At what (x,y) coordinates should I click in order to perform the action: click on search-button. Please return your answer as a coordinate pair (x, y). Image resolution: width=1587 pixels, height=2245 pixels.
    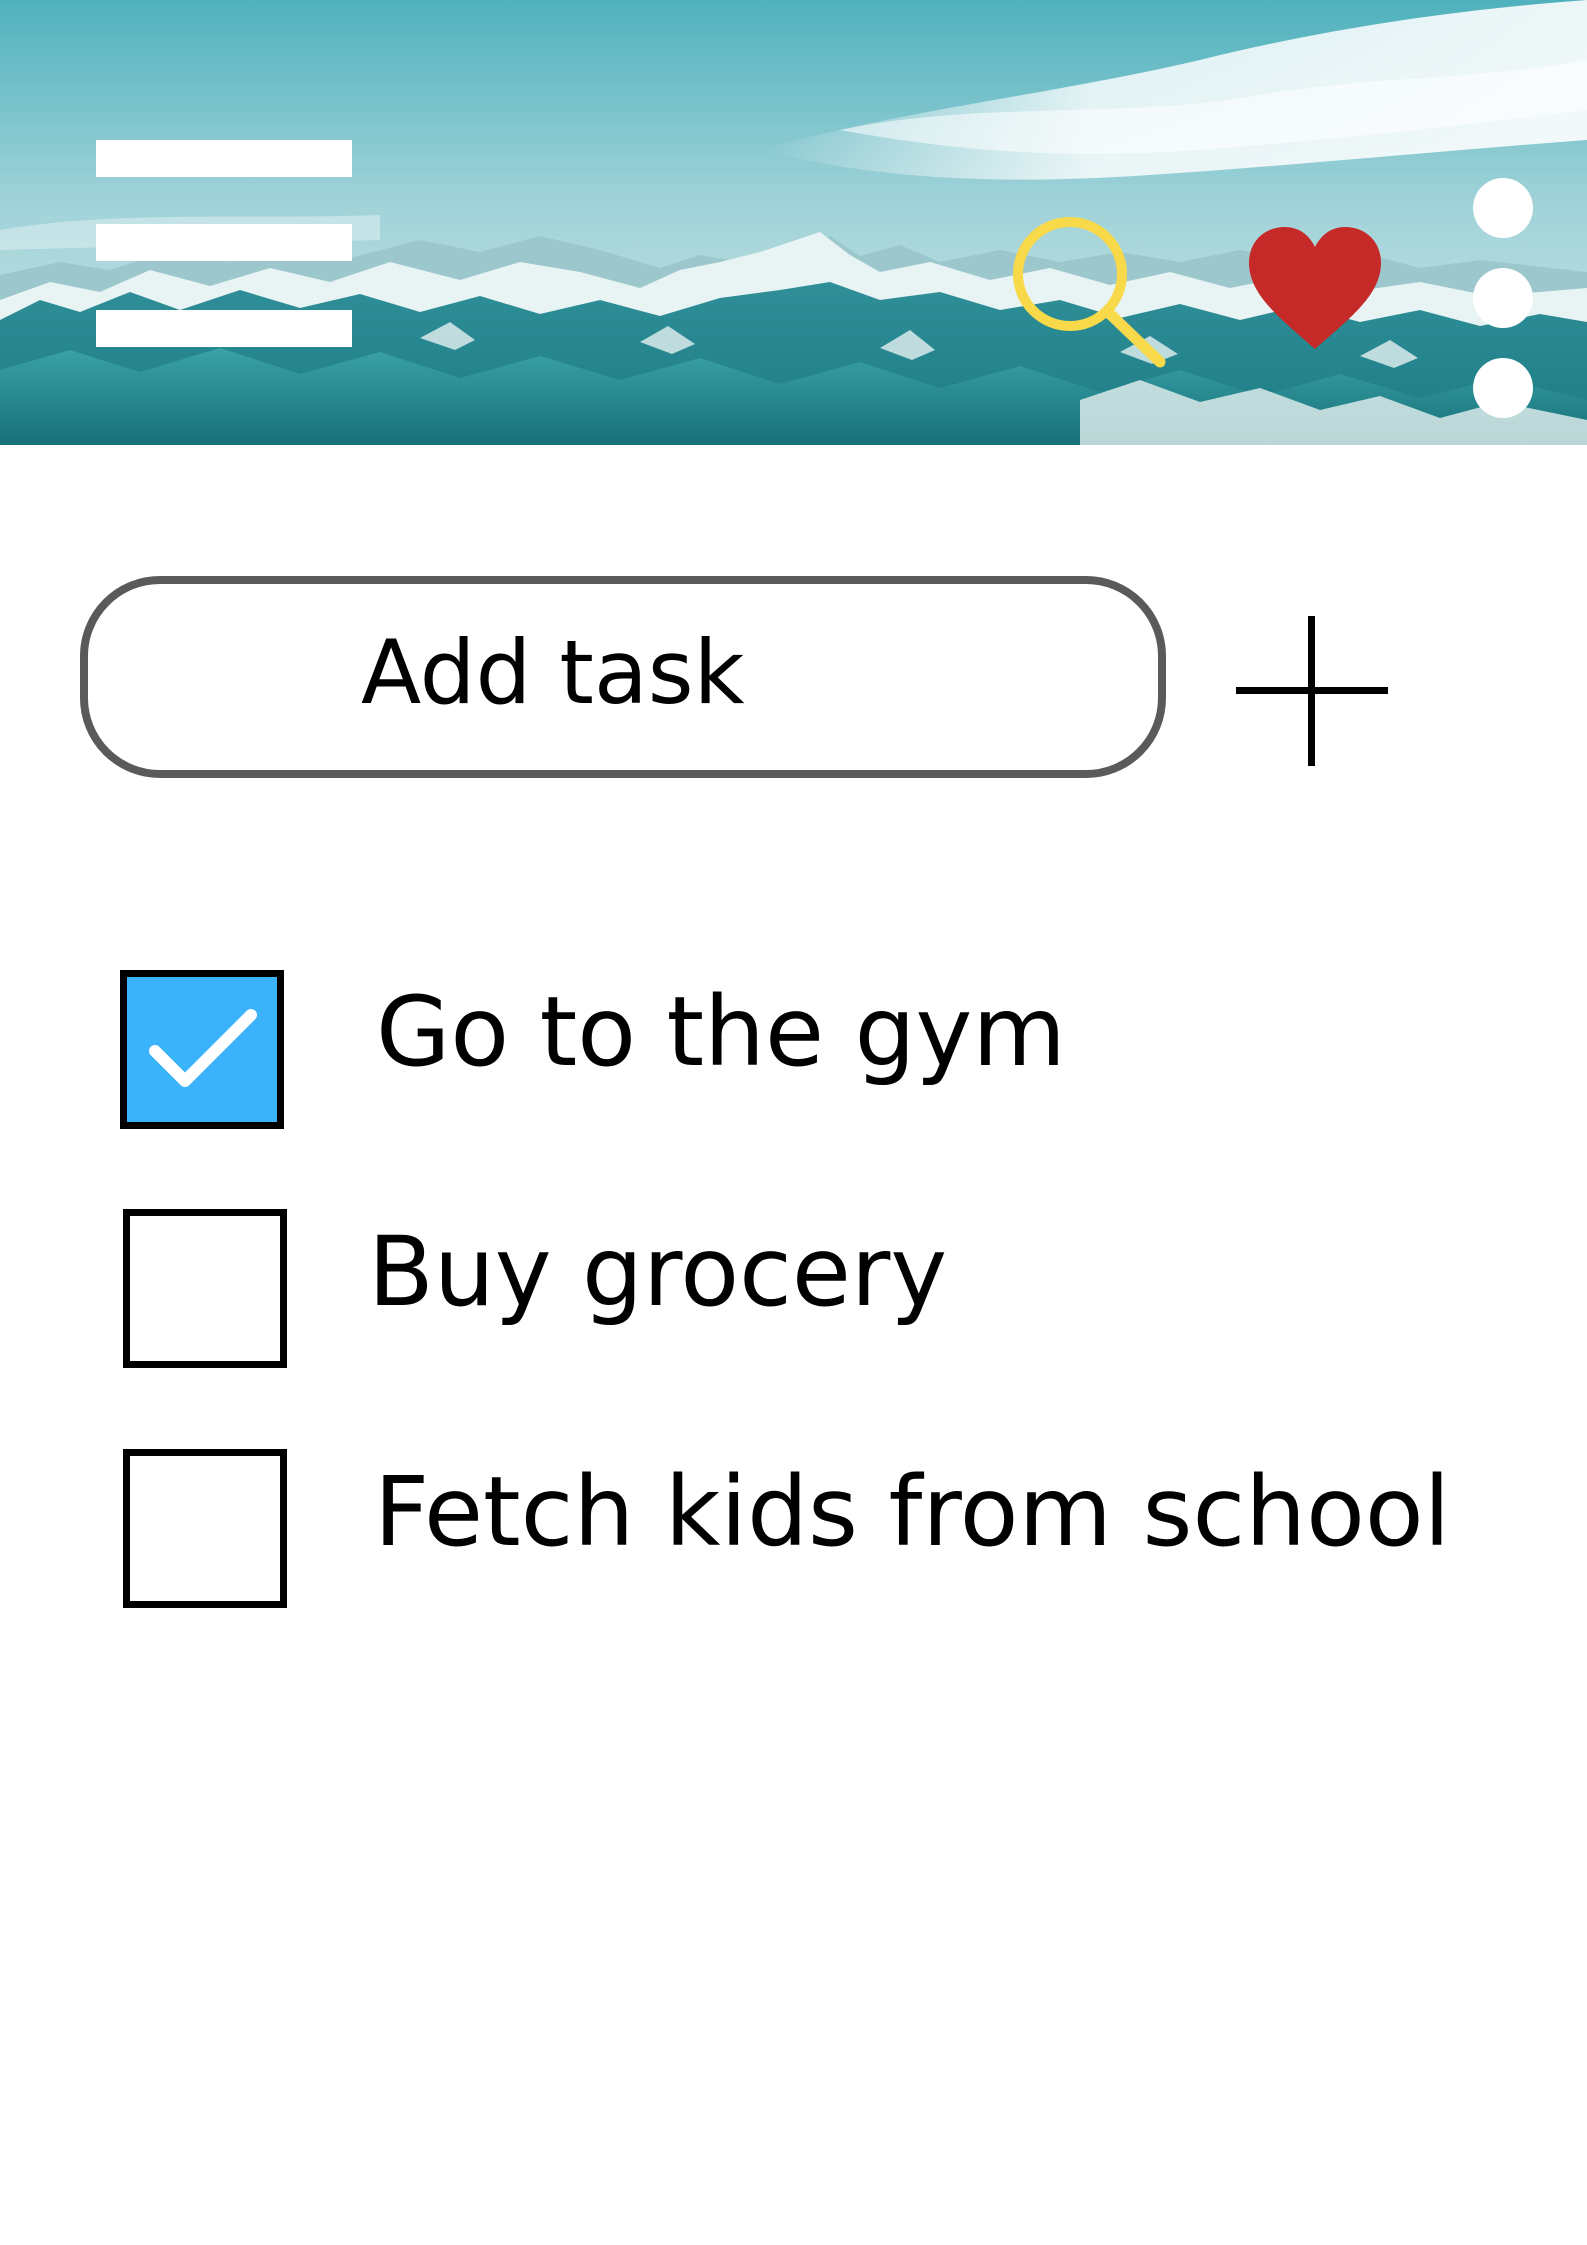
    Looking at the image, I should click on (1086, 290).